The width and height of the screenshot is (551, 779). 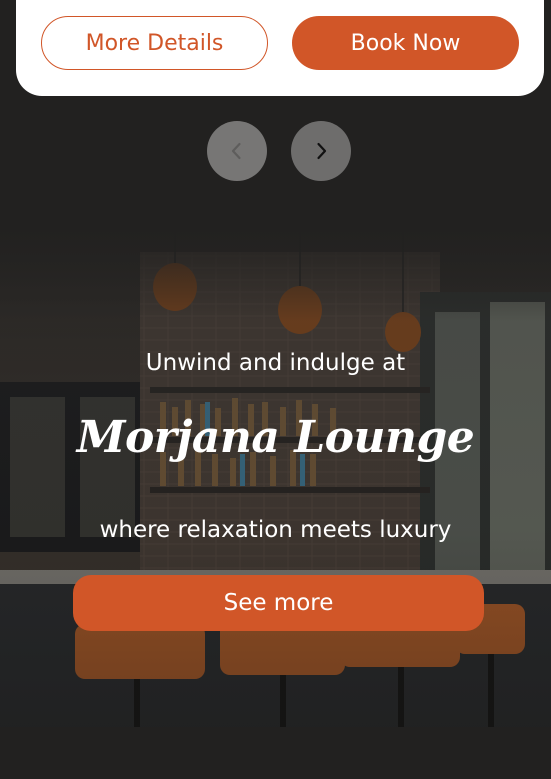 What do you see at coordinates (405, 43) in the screenshot?
I see `book-now-button: Book Now` at bounding box center [405, 43].